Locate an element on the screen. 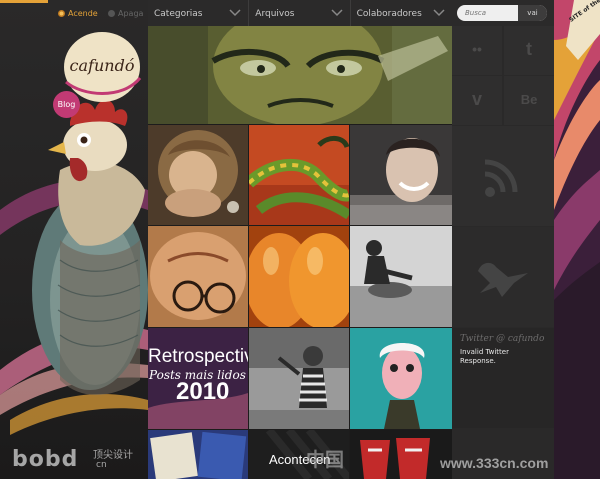 This screenshot has width=600, height=479. light-switch: Acende Apaga is located at coordinates (74, 13).